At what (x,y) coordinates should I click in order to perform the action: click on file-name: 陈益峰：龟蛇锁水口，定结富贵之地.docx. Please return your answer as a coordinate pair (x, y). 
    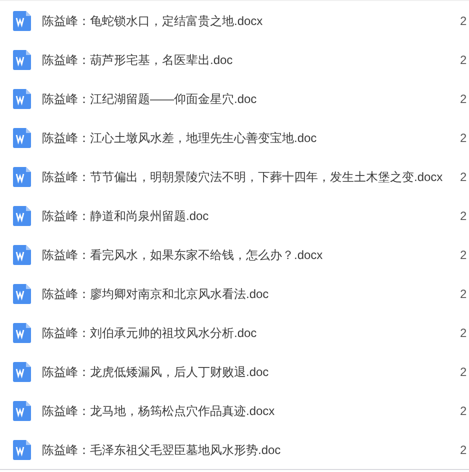
    Looking at the image, I should click on (152, 21).